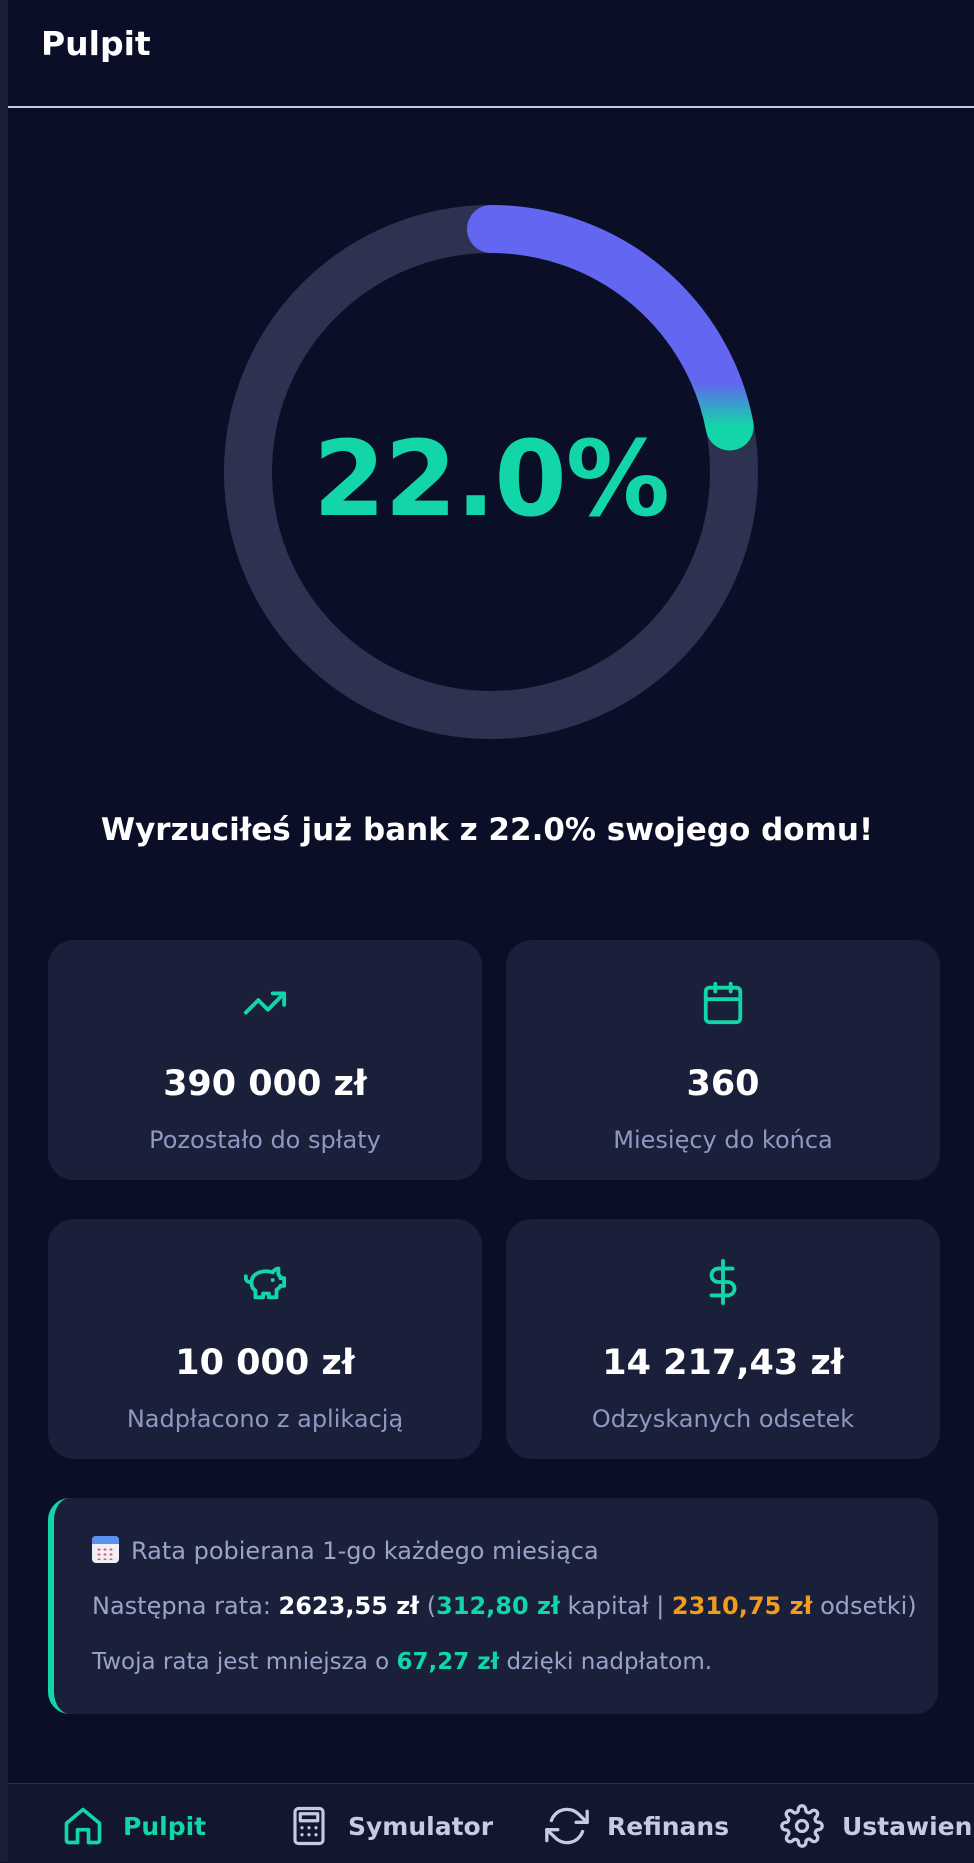 This screenshot has width=974, height=1863. Describe the element at coordinates (428, 1606) in the screenshot. I see `open-paren: (` at that location.